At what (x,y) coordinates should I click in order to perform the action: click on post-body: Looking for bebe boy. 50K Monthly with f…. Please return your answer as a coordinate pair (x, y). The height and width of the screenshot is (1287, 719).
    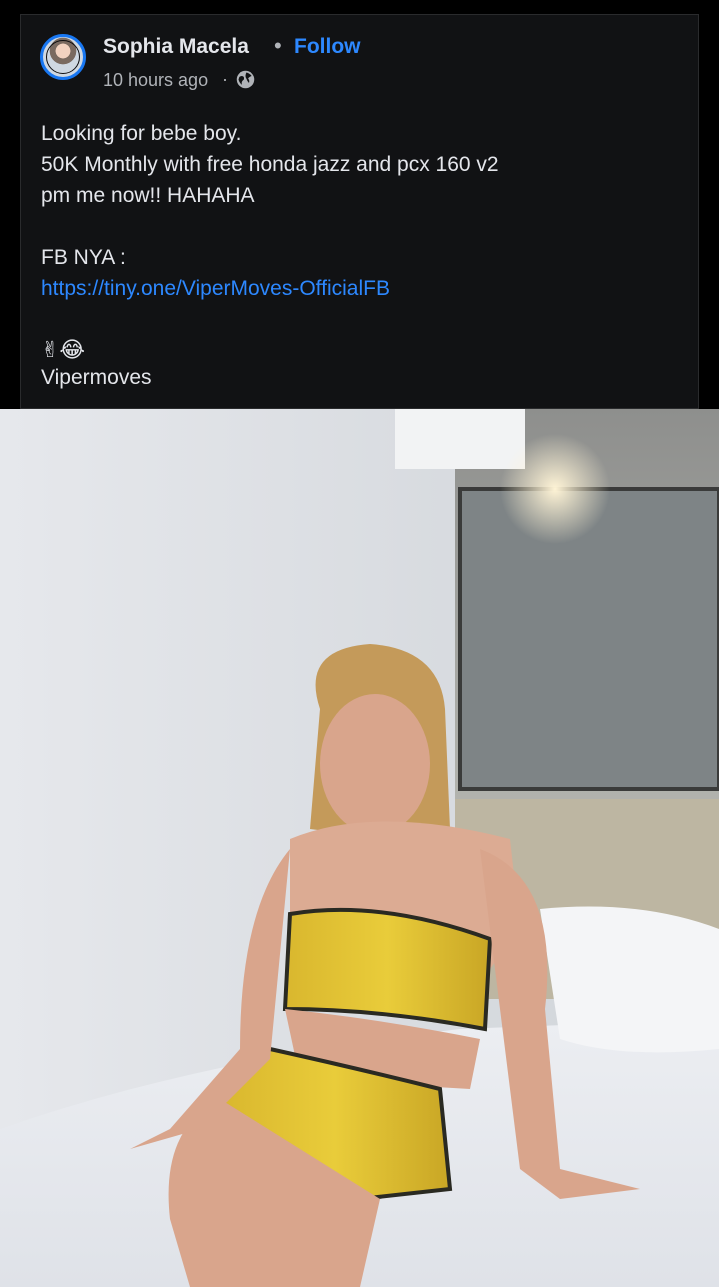
    Looking at the image, I should click on (361, 211).